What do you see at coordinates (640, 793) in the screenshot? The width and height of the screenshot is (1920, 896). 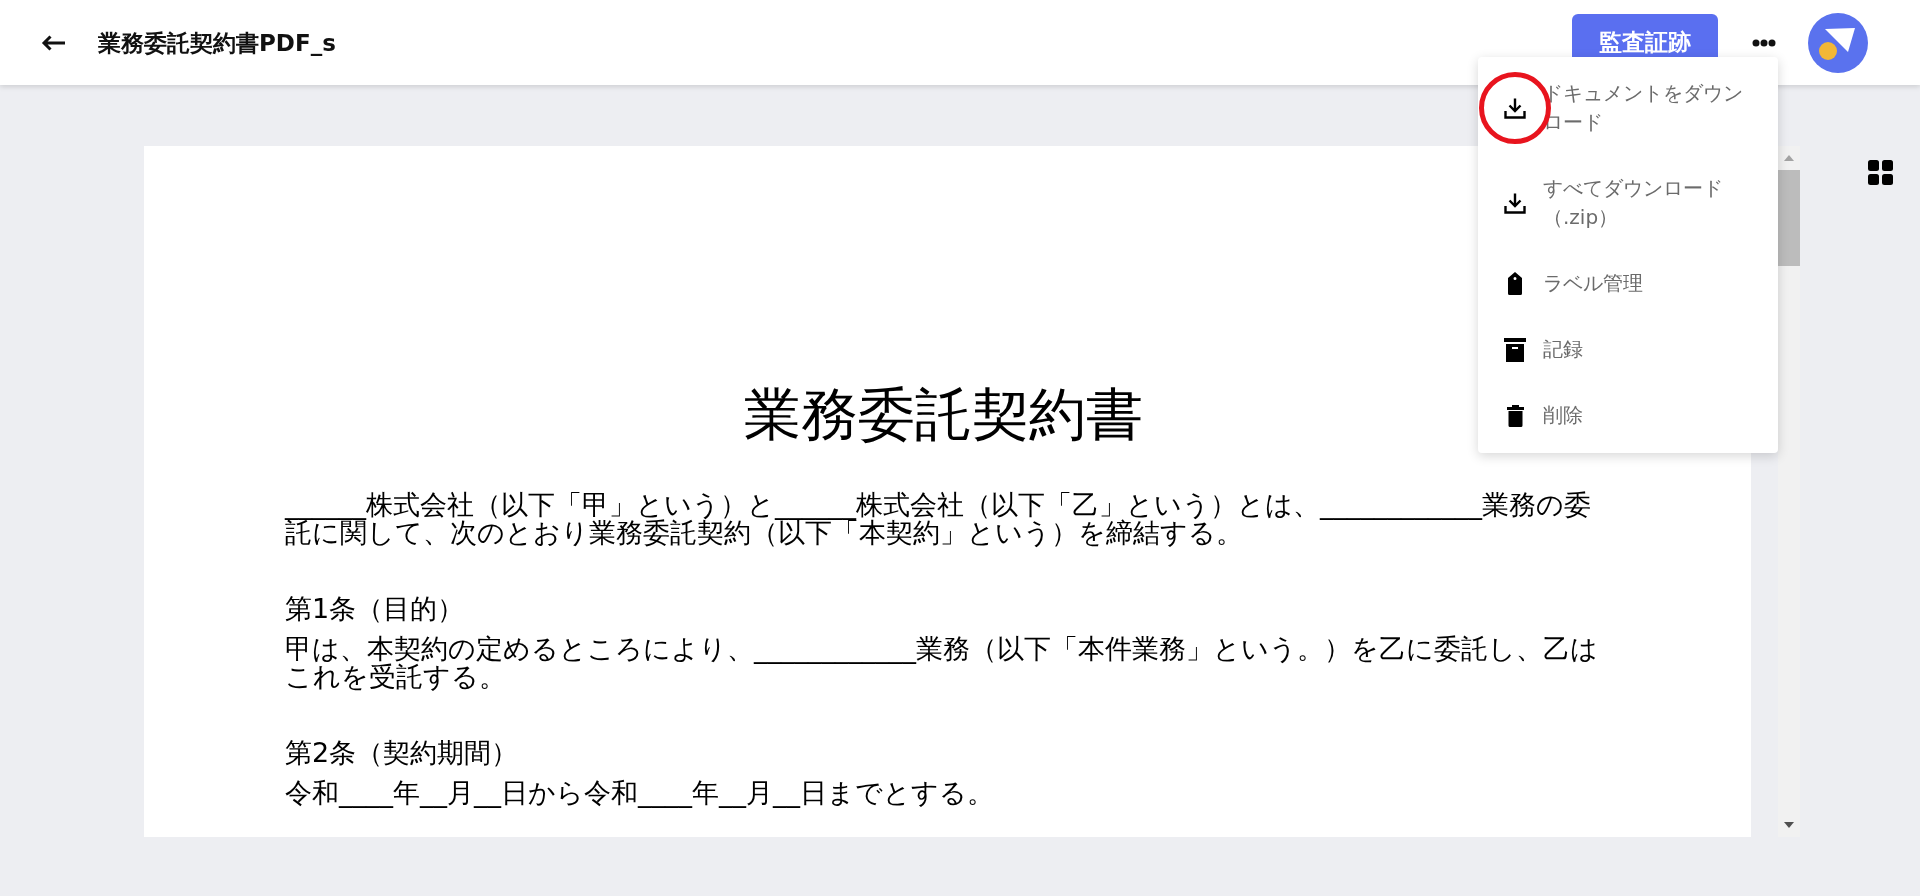 I see `document-paragraph: 令和____年__月__日から令和____年__月__日までとする。` at bounding box center [640, 793].